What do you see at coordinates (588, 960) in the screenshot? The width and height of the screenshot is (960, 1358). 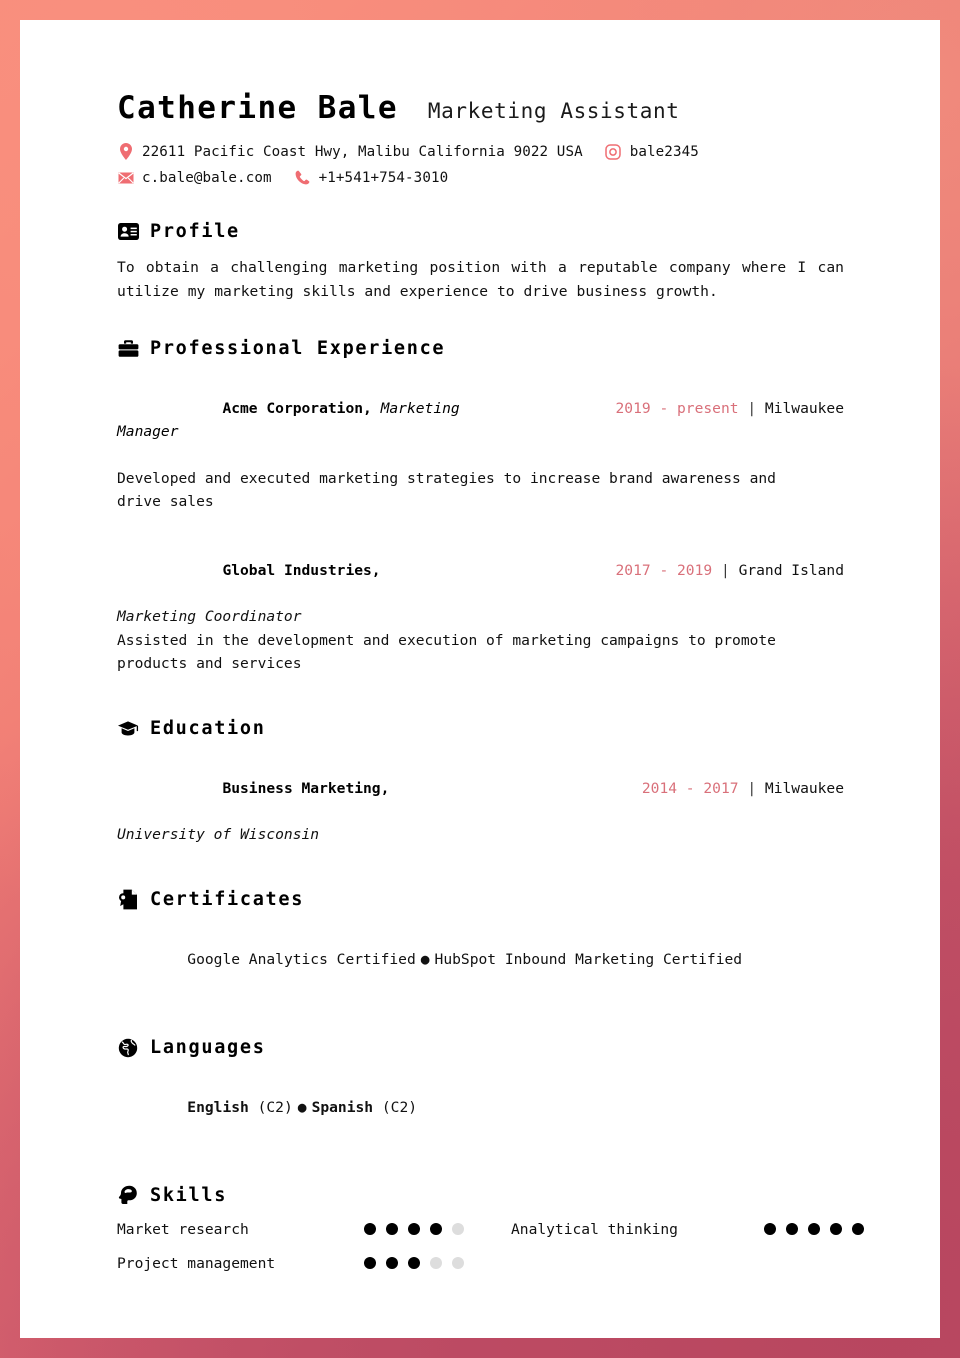 I see `certificate-item: HubSpot Inbound Marketing Certified` at bounding box center [588, 960].